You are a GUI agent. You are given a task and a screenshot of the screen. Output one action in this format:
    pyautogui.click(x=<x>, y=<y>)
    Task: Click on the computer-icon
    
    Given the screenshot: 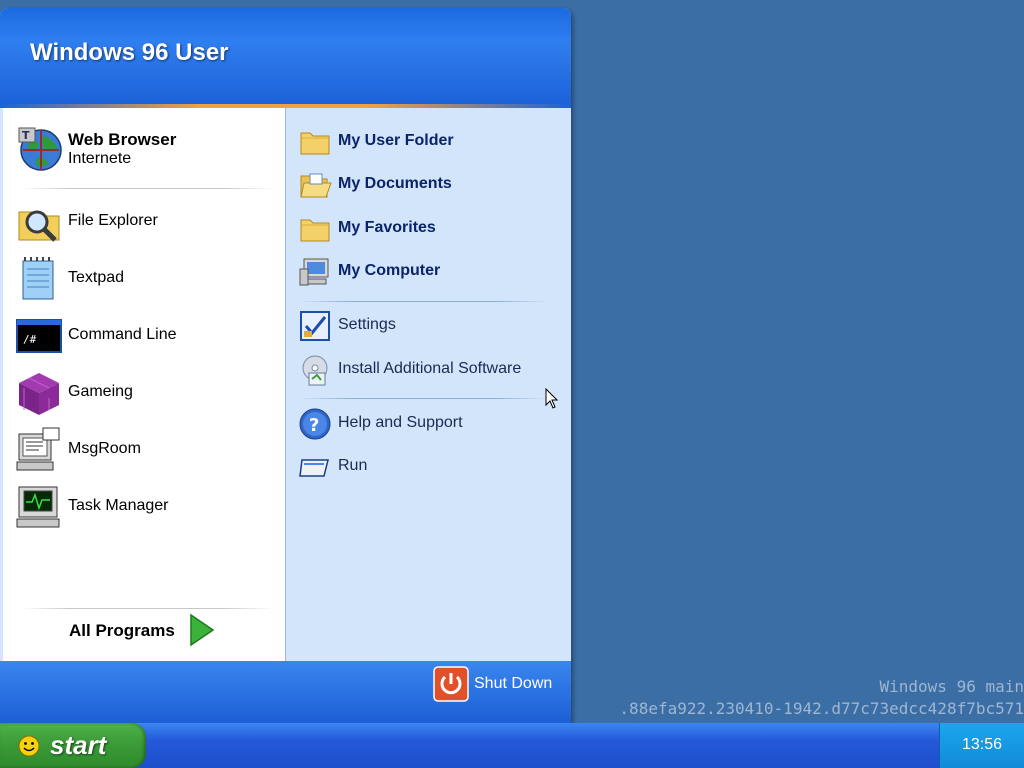 What is the action you would take?
    pyautogui.click(x=314, y=272)
    